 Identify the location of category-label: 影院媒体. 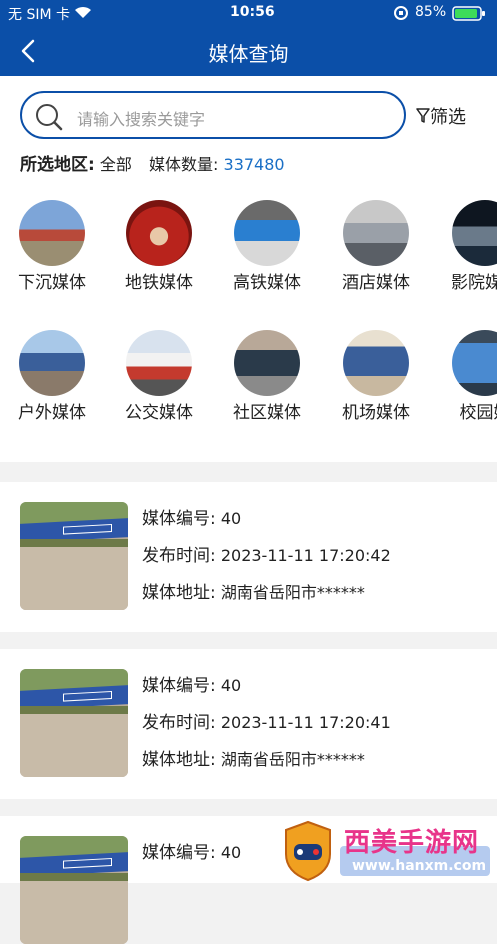
(474, 283).